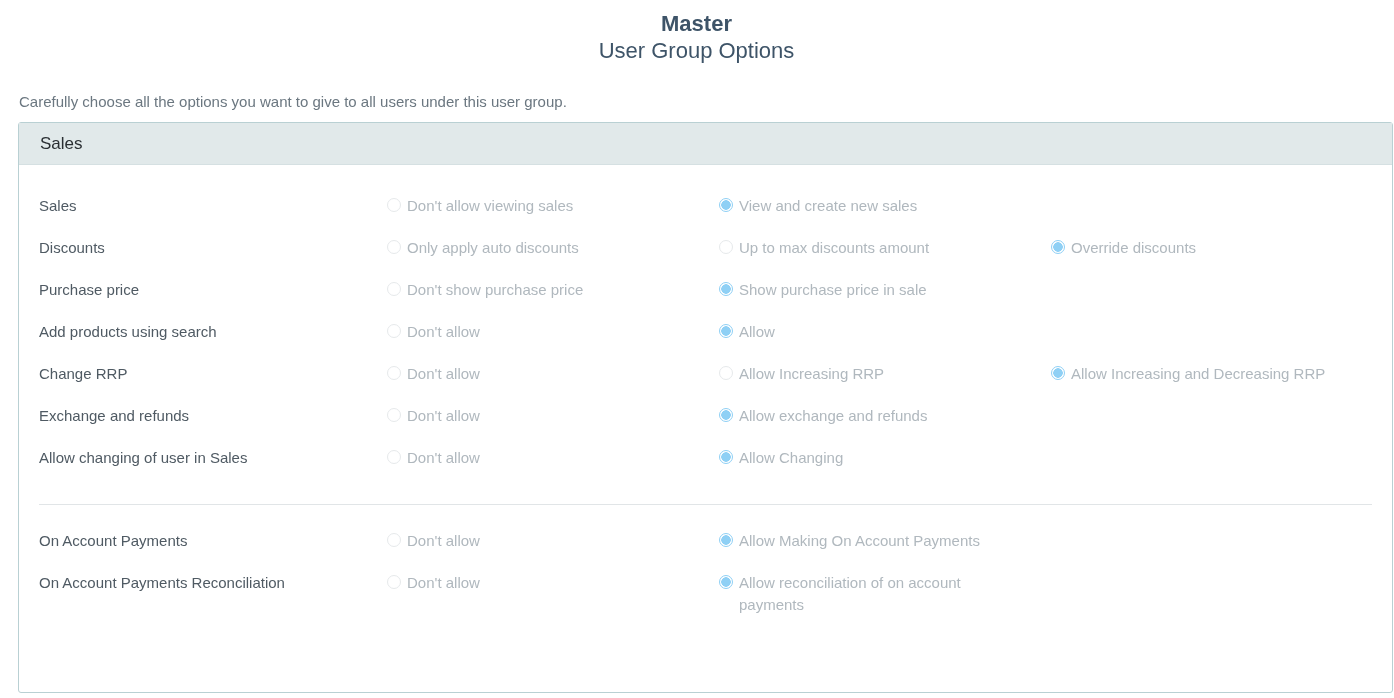  Describe the element at coordinates (834, 248) in the screenshot. I see `radio-label: Up to max discounts amount` at that location.